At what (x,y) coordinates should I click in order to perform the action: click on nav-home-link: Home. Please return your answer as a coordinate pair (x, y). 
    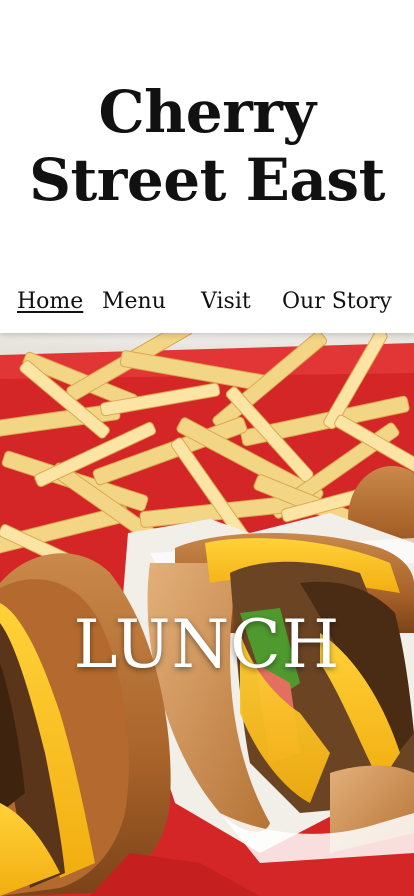
    Looking at the image, I should click on (50, 302).